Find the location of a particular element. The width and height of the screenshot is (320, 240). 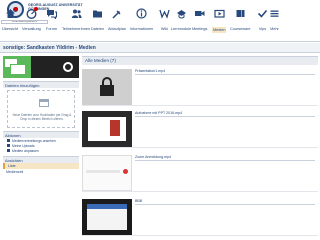

course-type-icon is located at coordinates (68, 67).